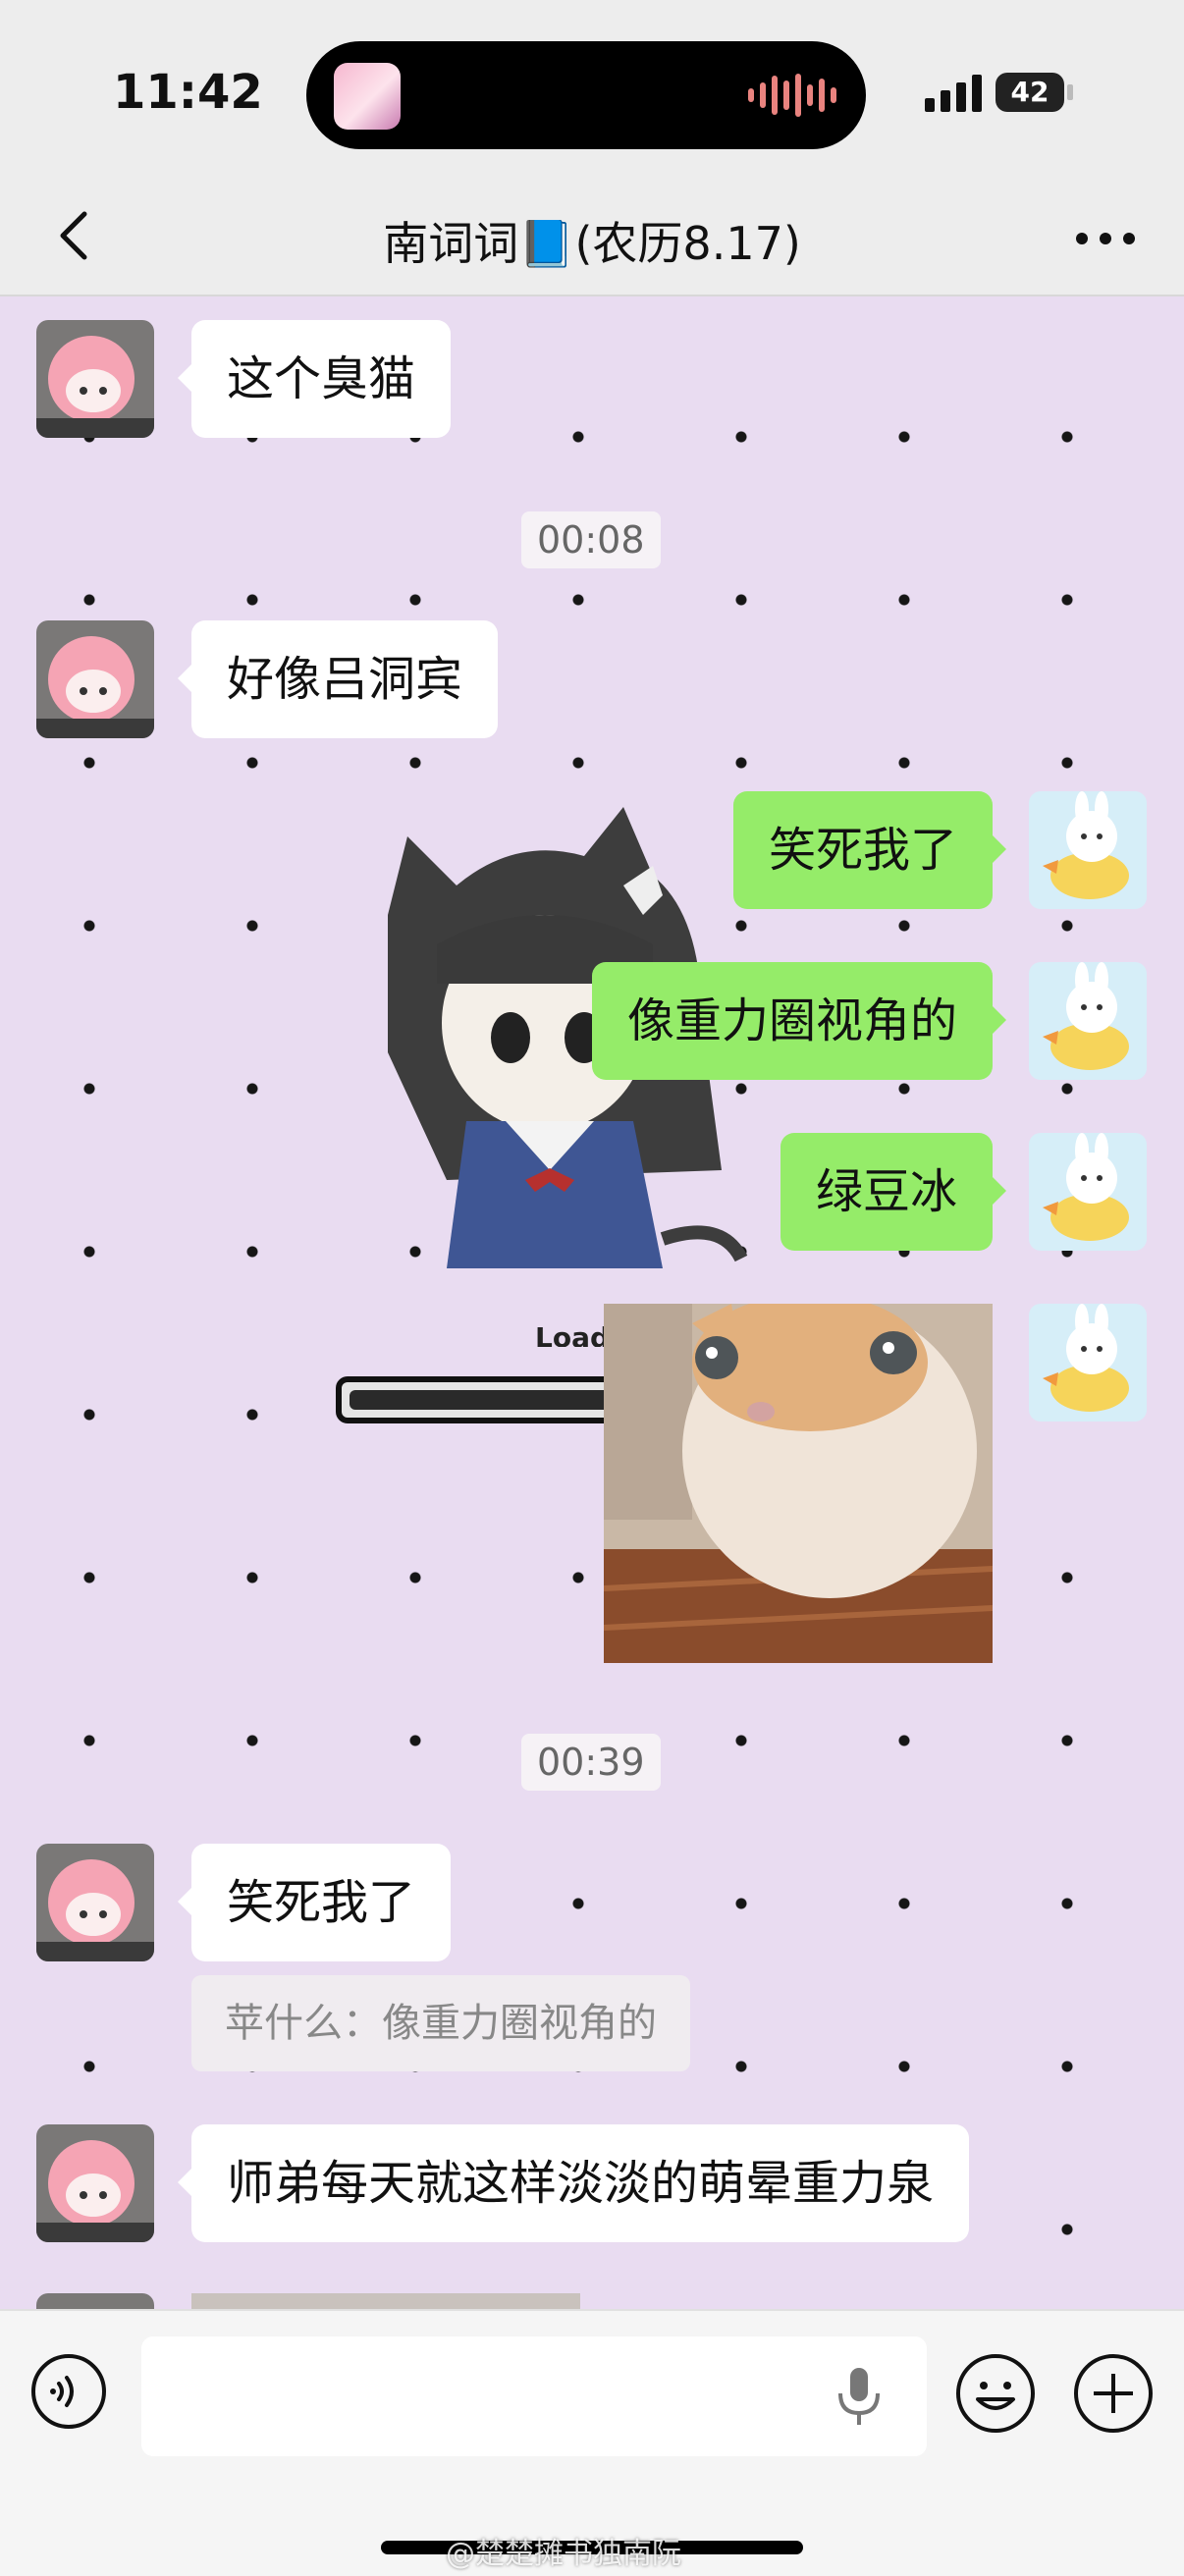 The height and width of the screenshot is (2576, 1184). Describe the element at coordinates (799, 1483) in the screenshot. I see `cat-photo-message` at that location.